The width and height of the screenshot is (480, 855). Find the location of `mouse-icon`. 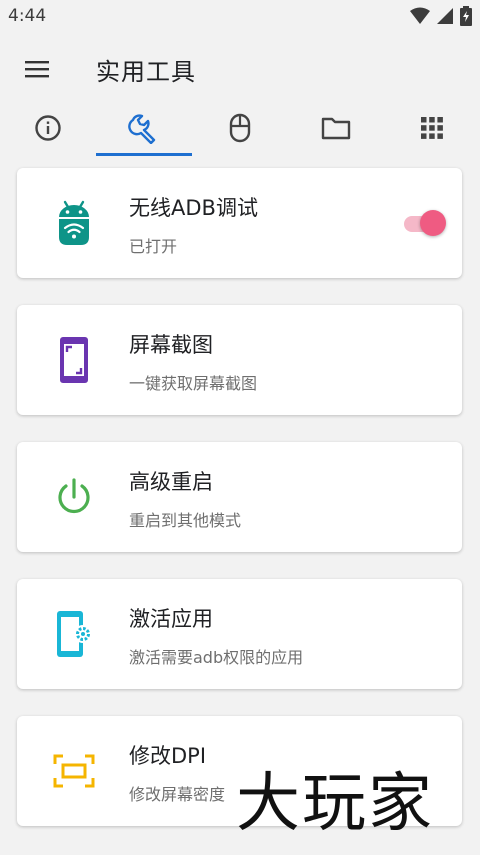

mouse-icon is located at coordinates (240, 128).